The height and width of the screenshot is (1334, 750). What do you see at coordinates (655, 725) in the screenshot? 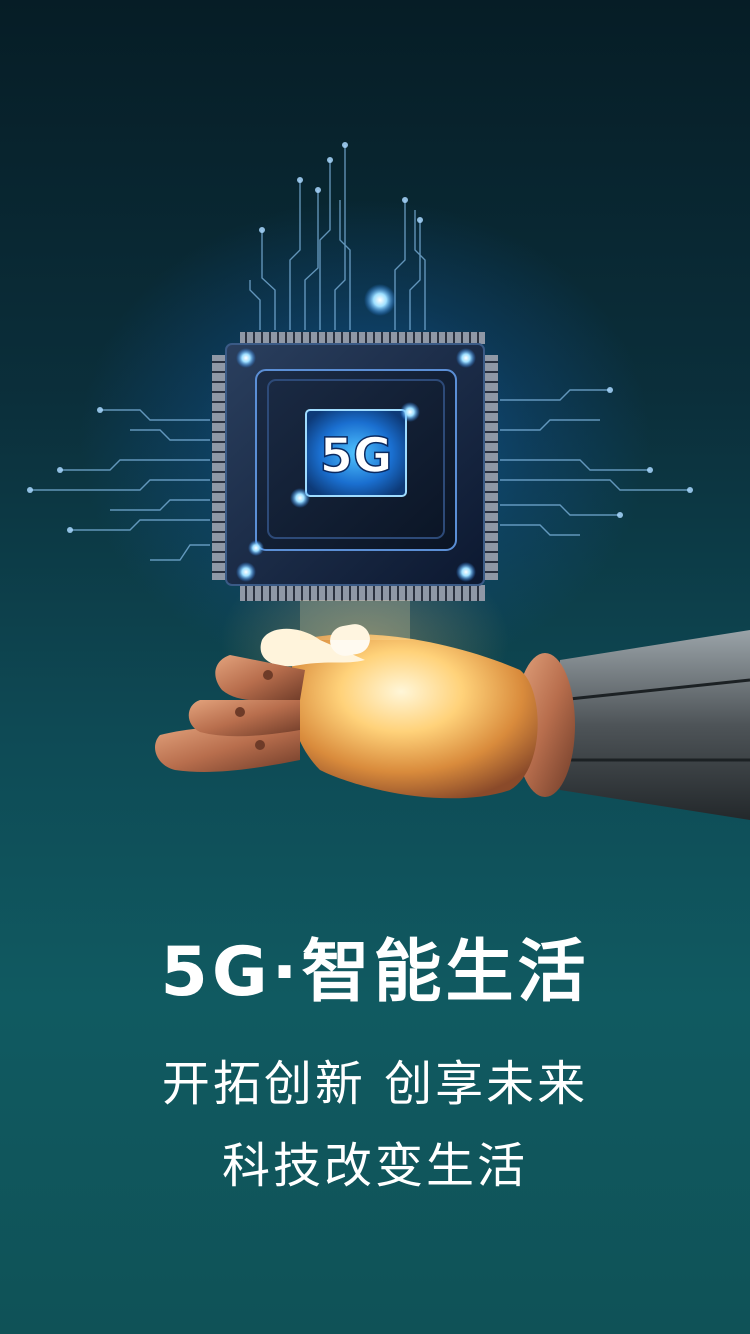
I see `robot-forearm` at bounding box center [655, 725].